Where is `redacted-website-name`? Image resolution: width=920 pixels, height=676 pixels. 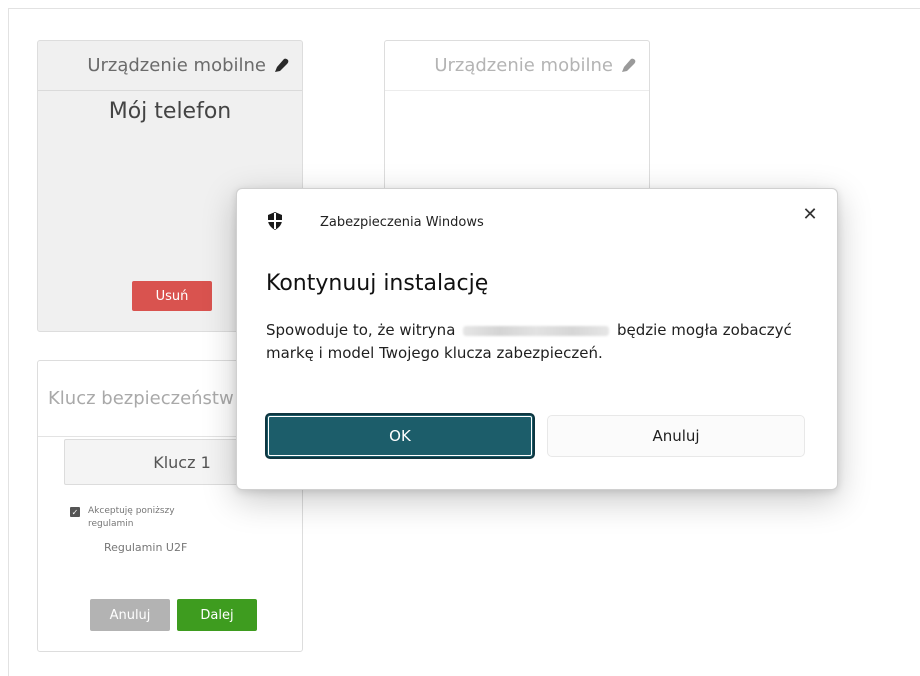
redacted-website-name is located at coordinates (536, 330).